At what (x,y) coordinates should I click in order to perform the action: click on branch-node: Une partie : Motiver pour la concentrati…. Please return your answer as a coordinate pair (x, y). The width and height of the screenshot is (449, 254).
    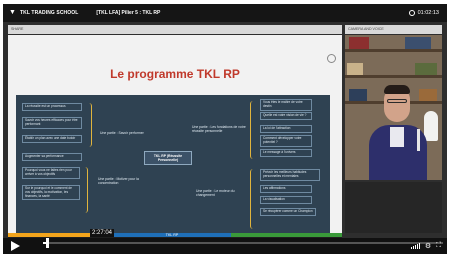
    Looking at the image, I should click on (118, 181).